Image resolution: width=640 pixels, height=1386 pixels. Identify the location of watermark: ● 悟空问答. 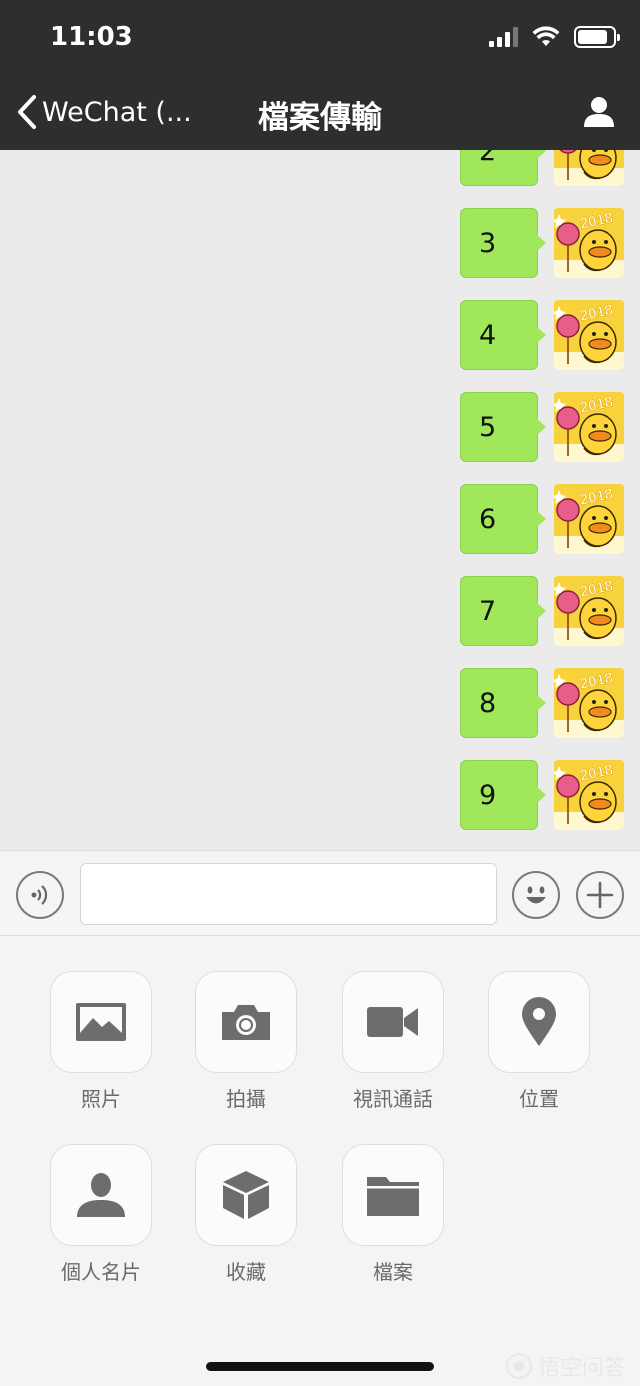
(565, 1366).